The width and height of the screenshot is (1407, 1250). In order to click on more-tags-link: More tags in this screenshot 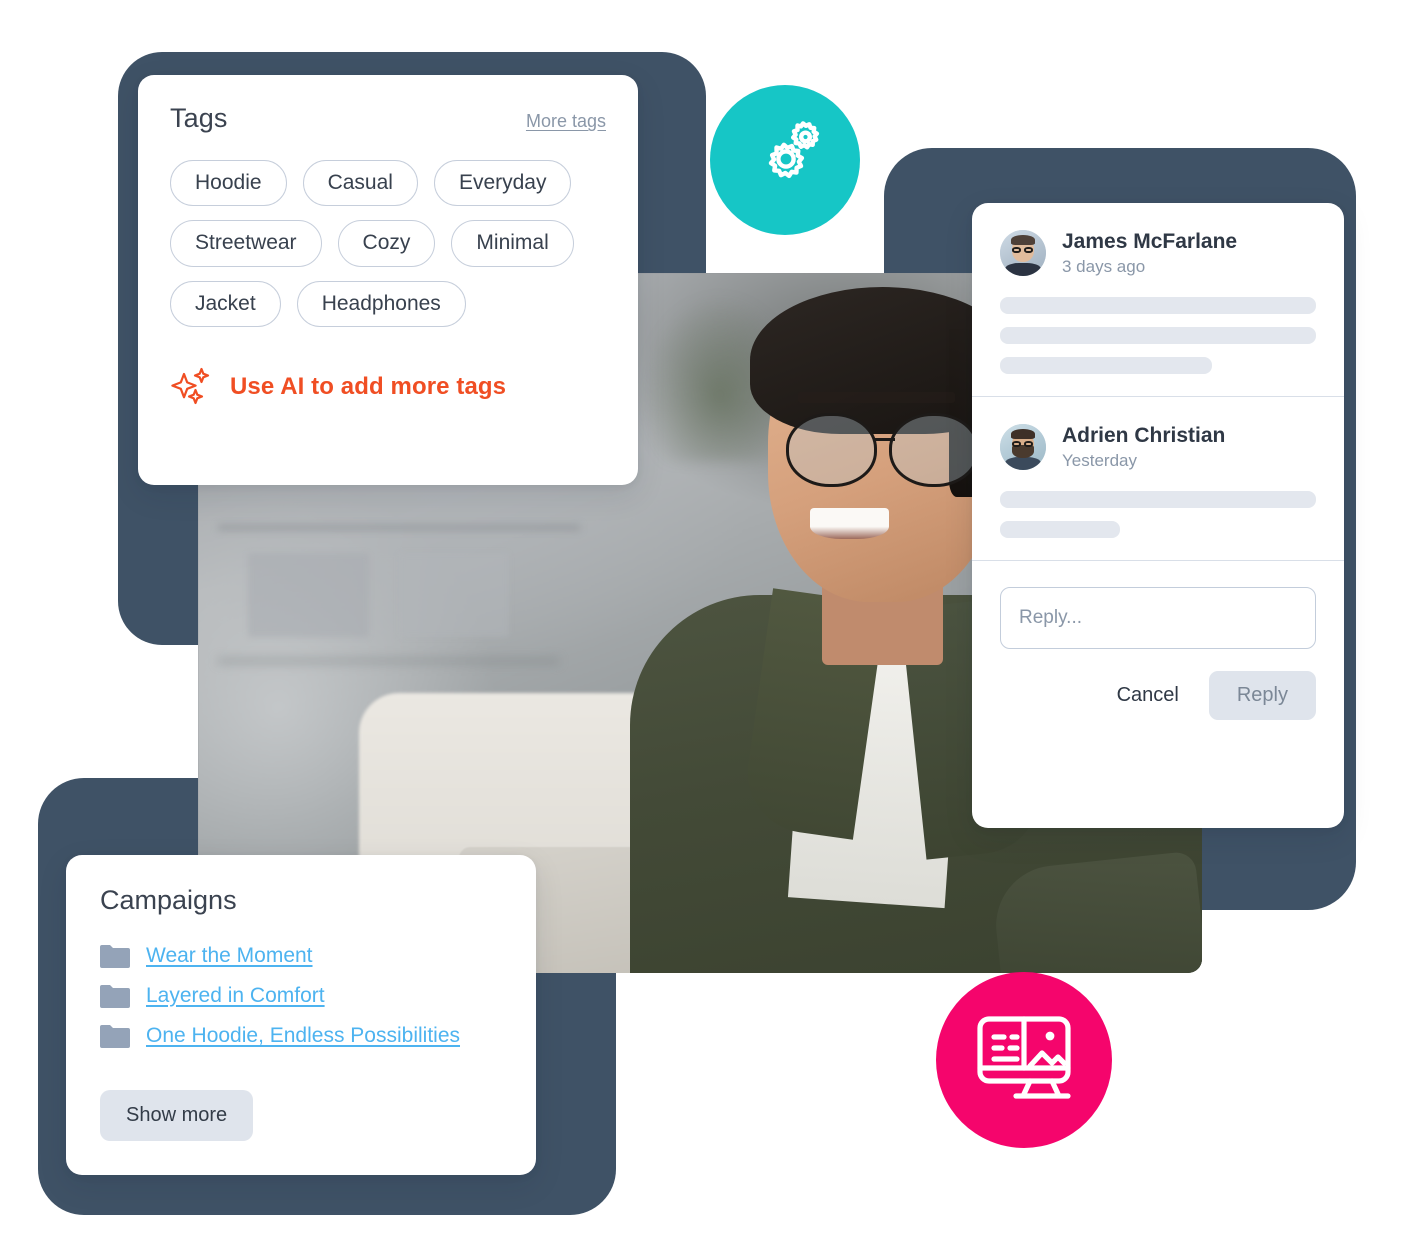, I will do `click(566, 121)`.